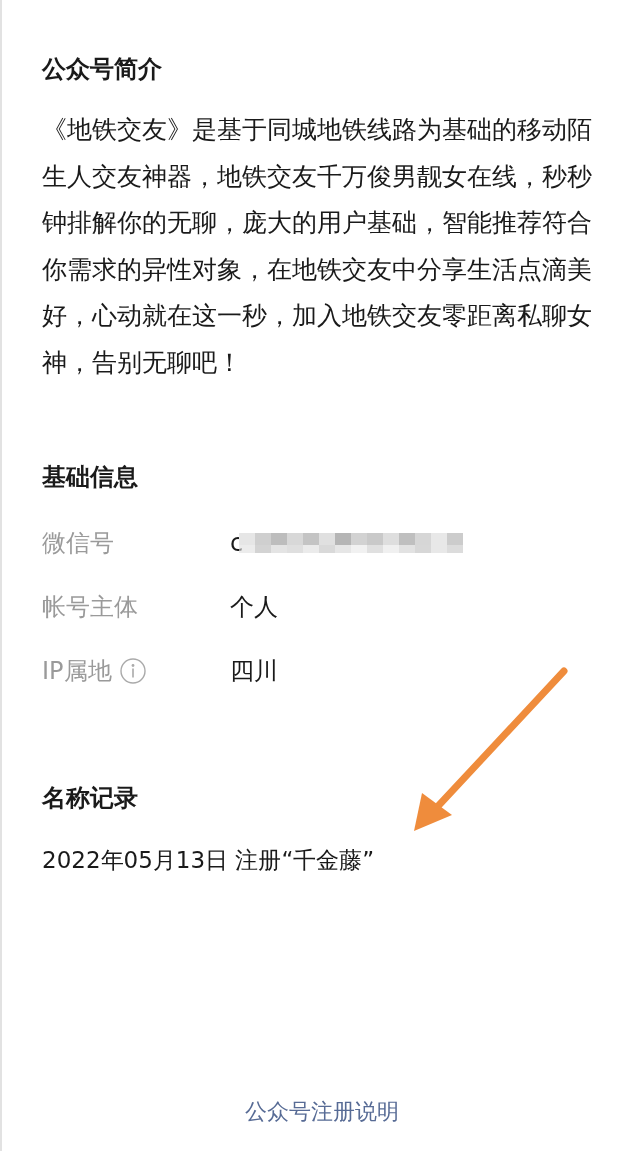 This screenshot has width=640, height=1151. I want to click on info-label: 帐号主体, so click(90, 607).